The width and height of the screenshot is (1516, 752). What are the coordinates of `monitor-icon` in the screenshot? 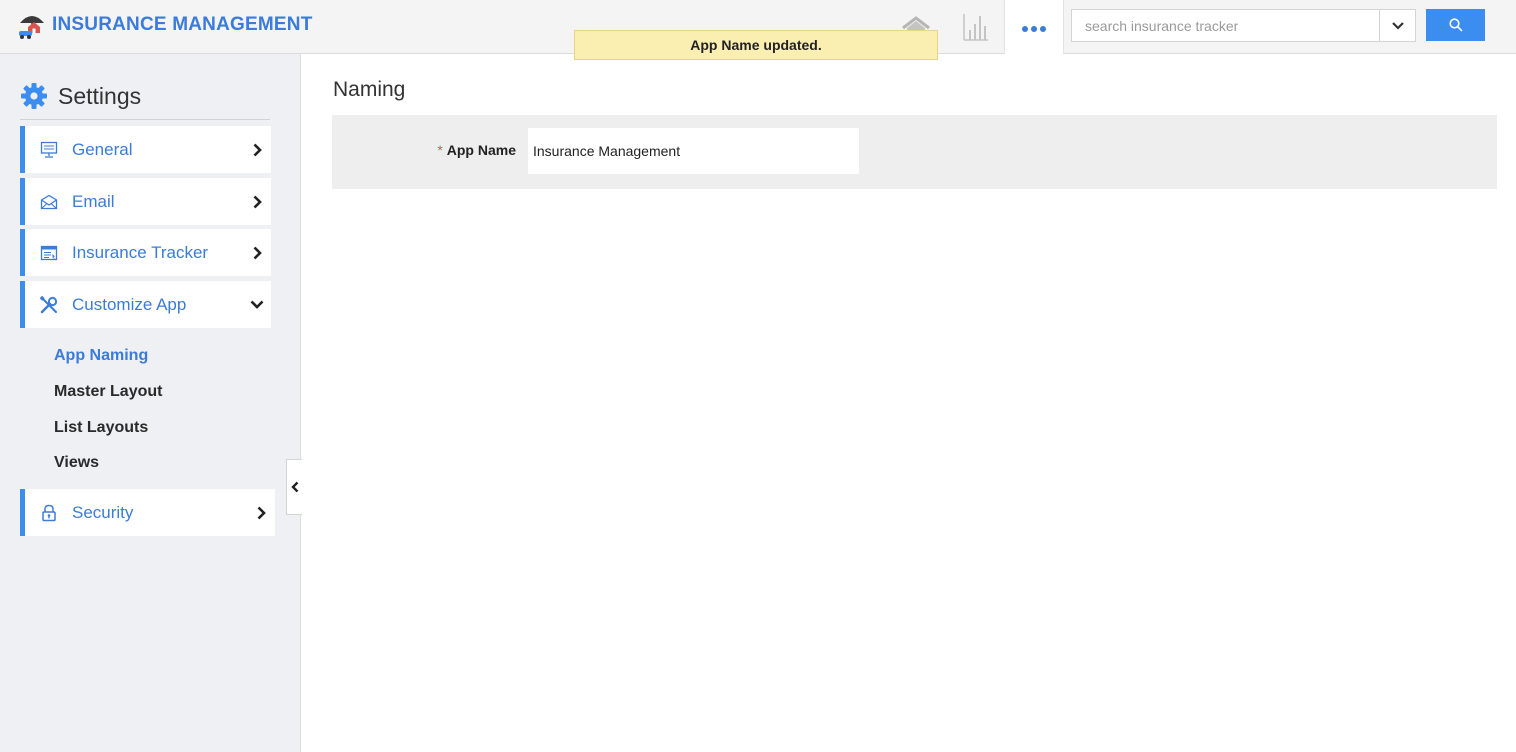 It's located at (49, 150).